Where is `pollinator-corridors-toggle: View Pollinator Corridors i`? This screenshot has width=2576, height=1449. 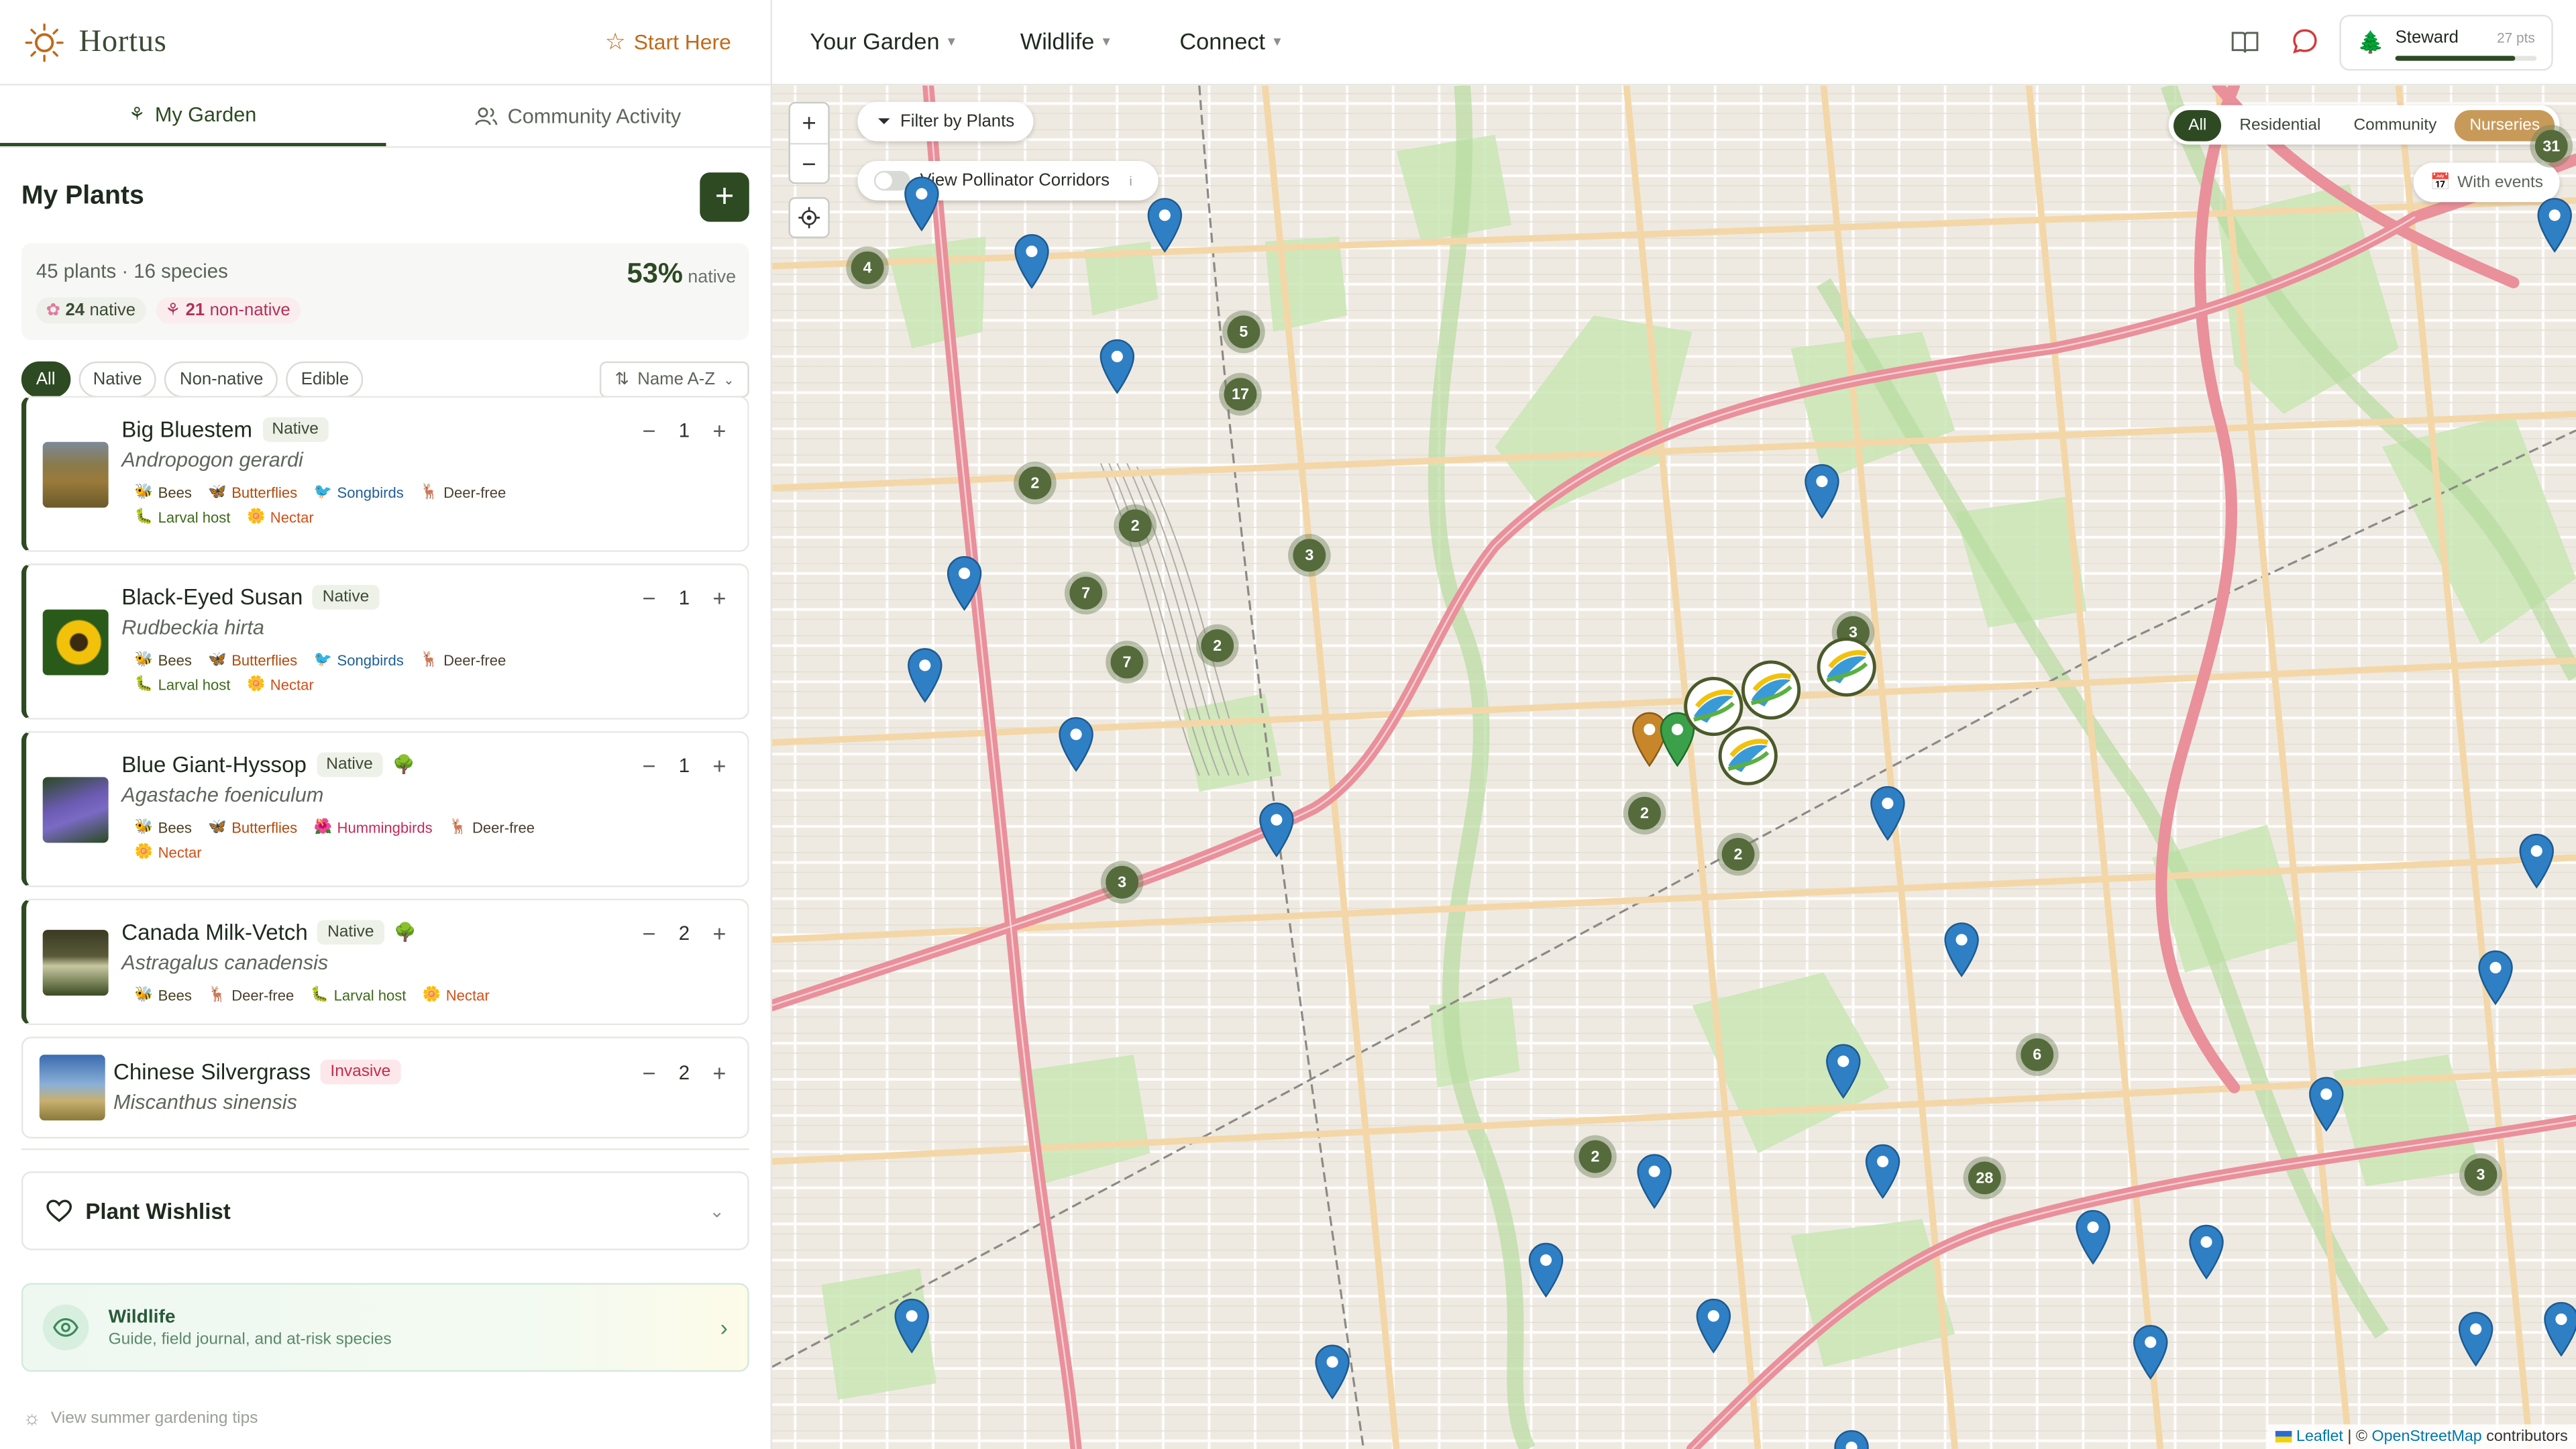
pollinator-corridors-toggle: View Pollinator Corridors i is located at coordinates (1008, 181).